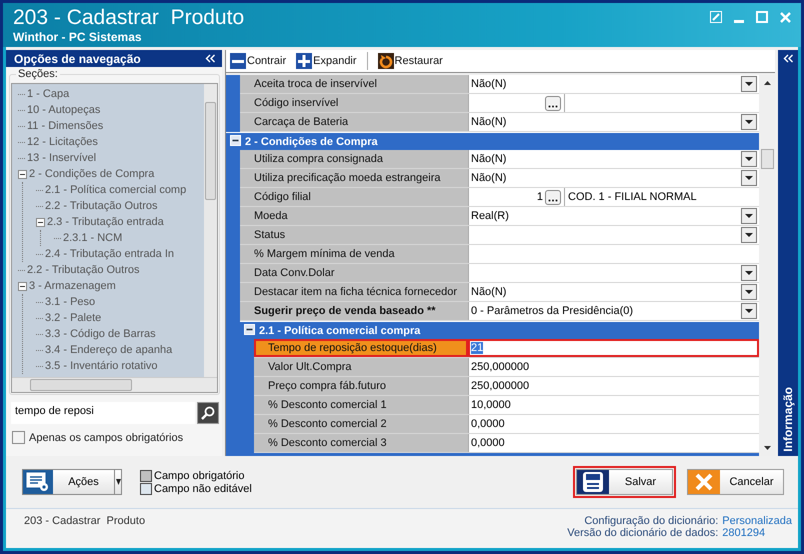 The width and height of the screenshot is (804, 554). What do you see at coordinates (735, 482) in the screenshot?
I see `cancel-button: Cancelar` at bounding box center [735, 482].